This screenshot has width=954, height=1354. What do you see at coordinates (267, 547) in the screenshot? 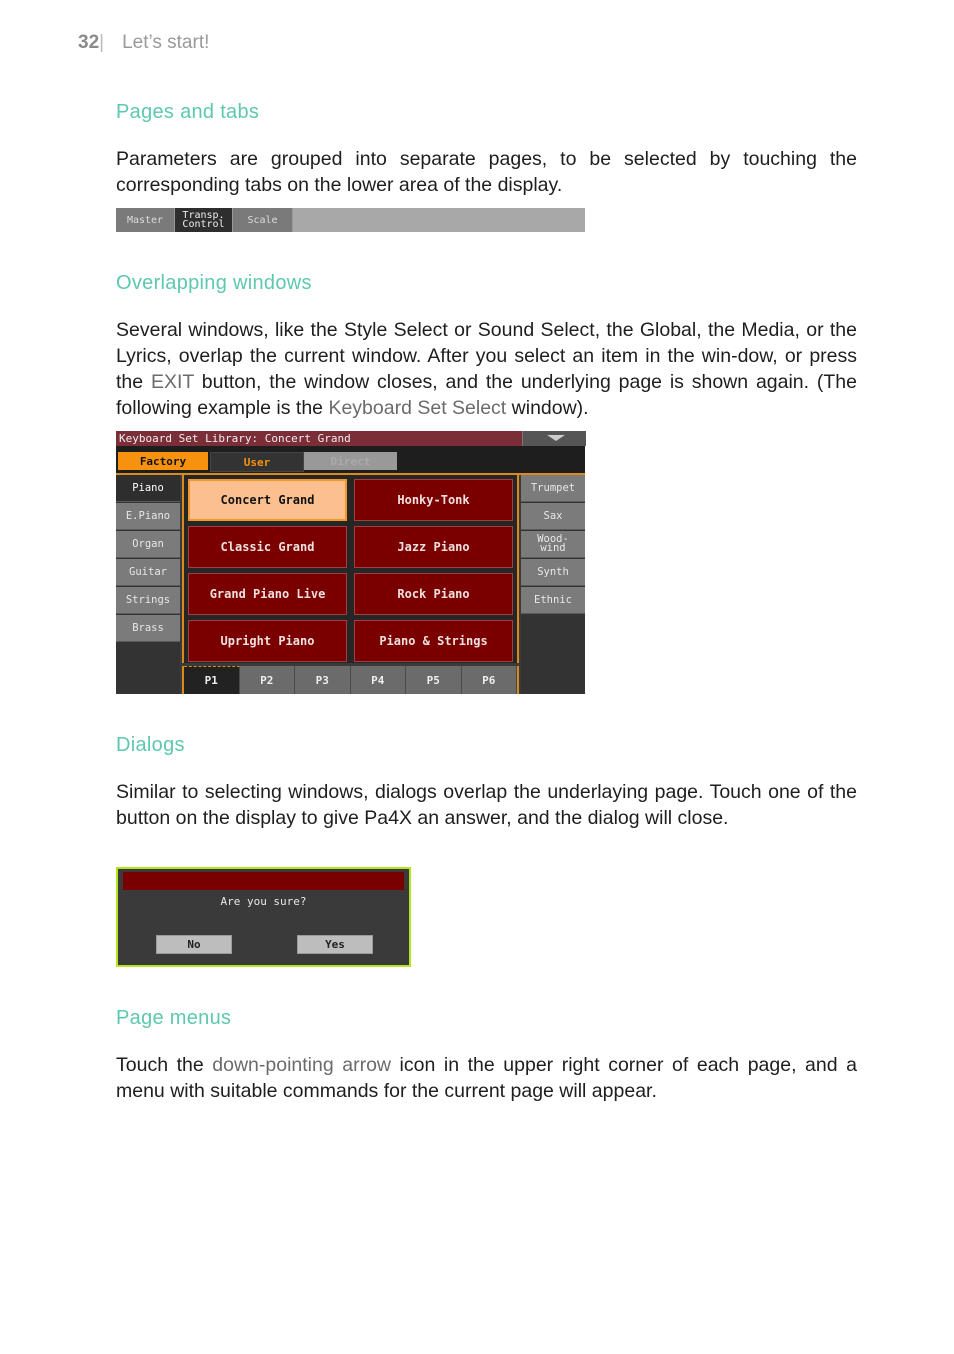
I see `item-classic-grand: Classic Grand` at bounding box center [267, 547].